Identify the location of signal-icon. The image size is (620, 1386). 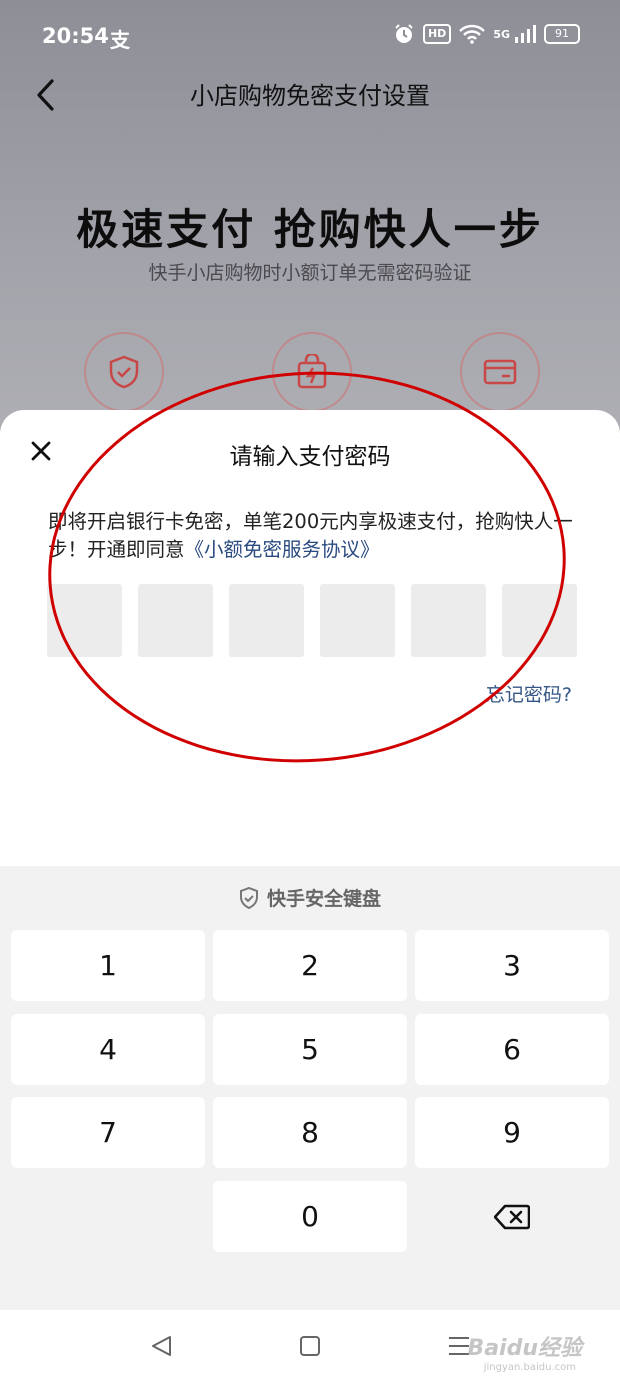
(525, 34).